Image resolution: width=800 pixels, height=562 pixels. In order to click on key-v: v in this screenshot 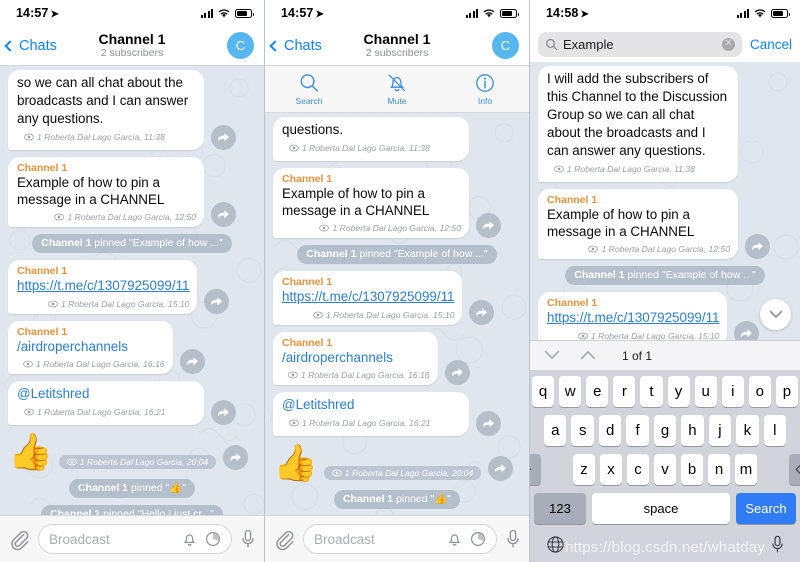, I will do `click(665, 469)`.